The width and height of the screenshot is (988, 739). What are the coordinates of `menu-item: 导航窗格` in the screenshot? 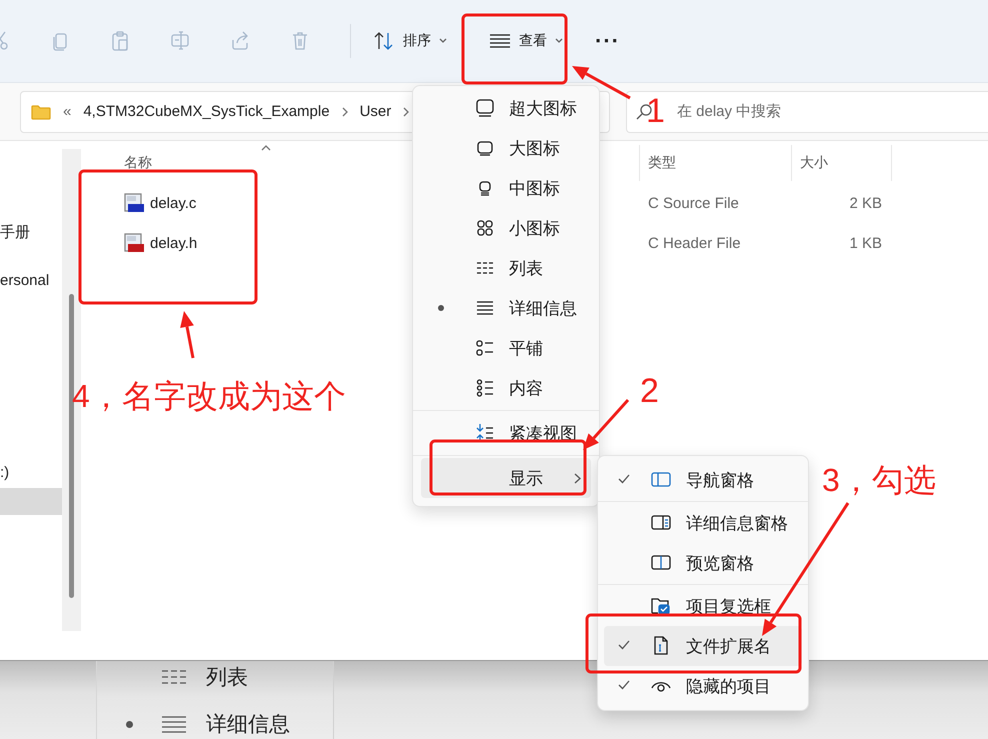 It's located at (703, 480).